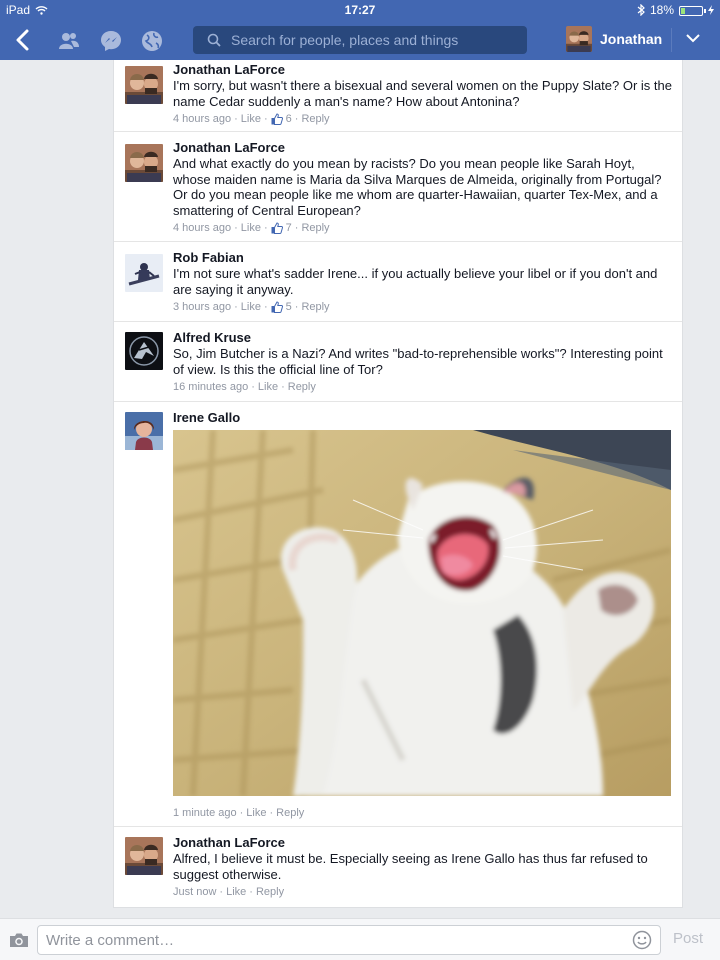  Describe the element at coordinates (422, 258) in the screenshot. I see `comment-author: Rob Fabian` at that location.